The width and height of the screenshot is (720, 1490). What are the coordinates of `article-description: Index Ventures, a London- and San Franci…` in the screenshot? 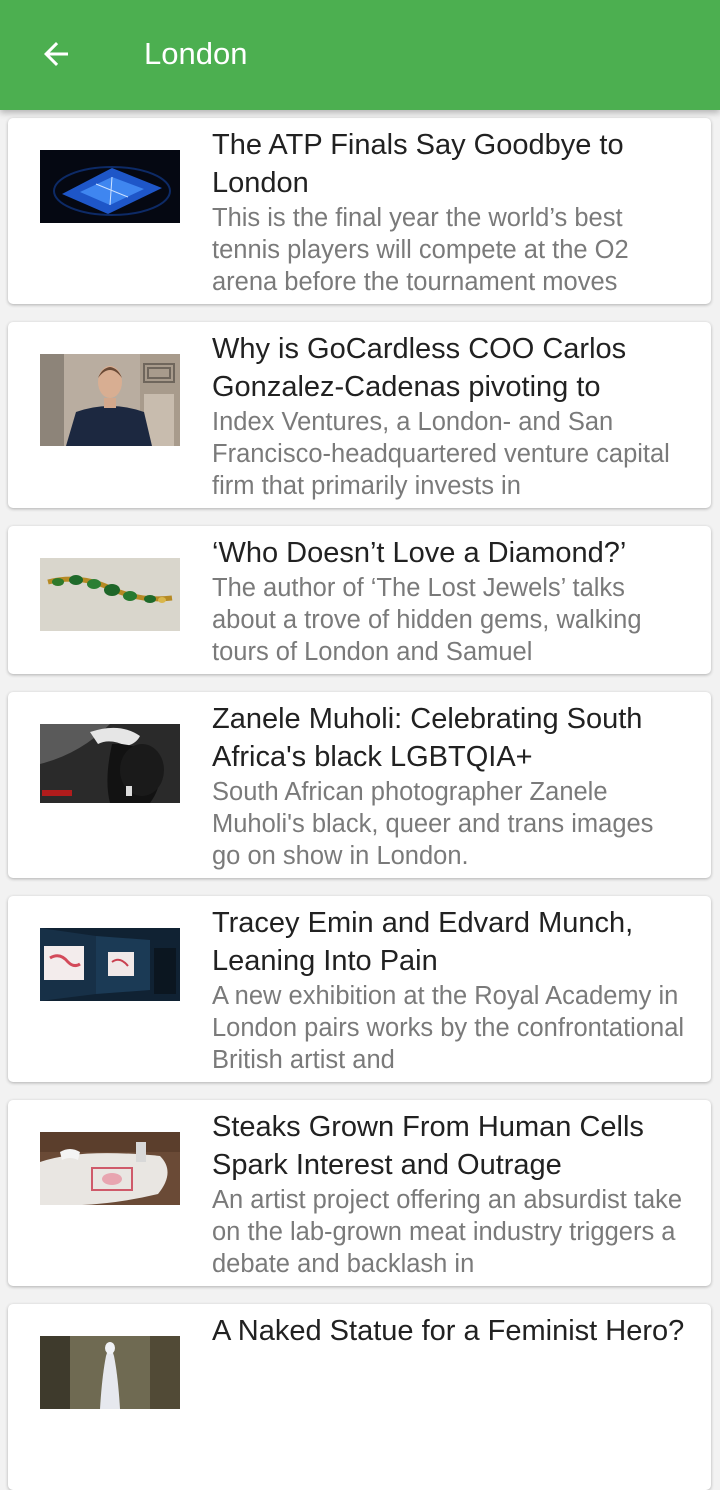 It's located at (441, 454).